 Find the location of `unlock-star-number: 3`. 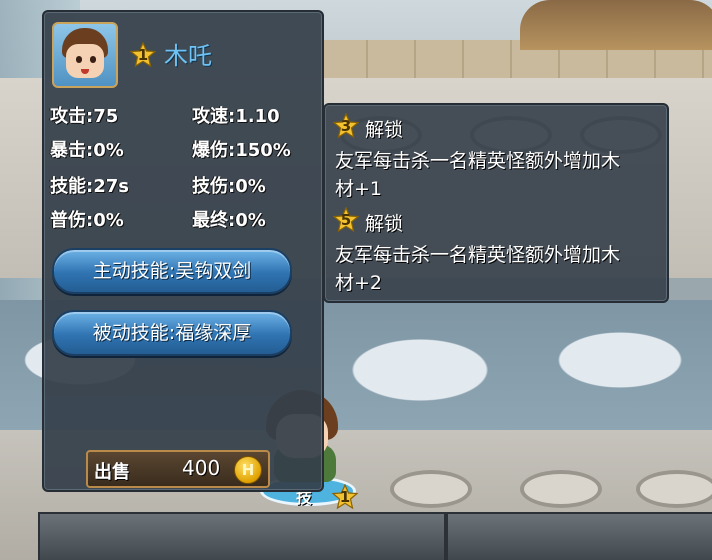

unlock-star-number: 3 is located at coordinates (346, 126).